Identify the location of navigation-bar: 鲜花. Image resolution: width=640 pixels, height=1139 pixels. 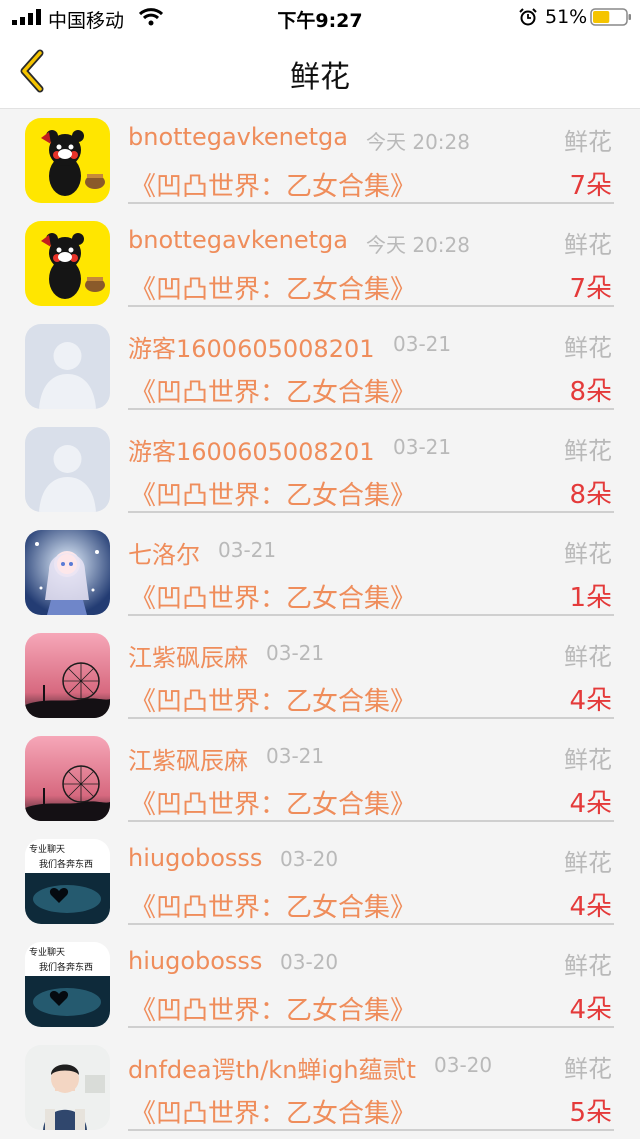
(320, 71).